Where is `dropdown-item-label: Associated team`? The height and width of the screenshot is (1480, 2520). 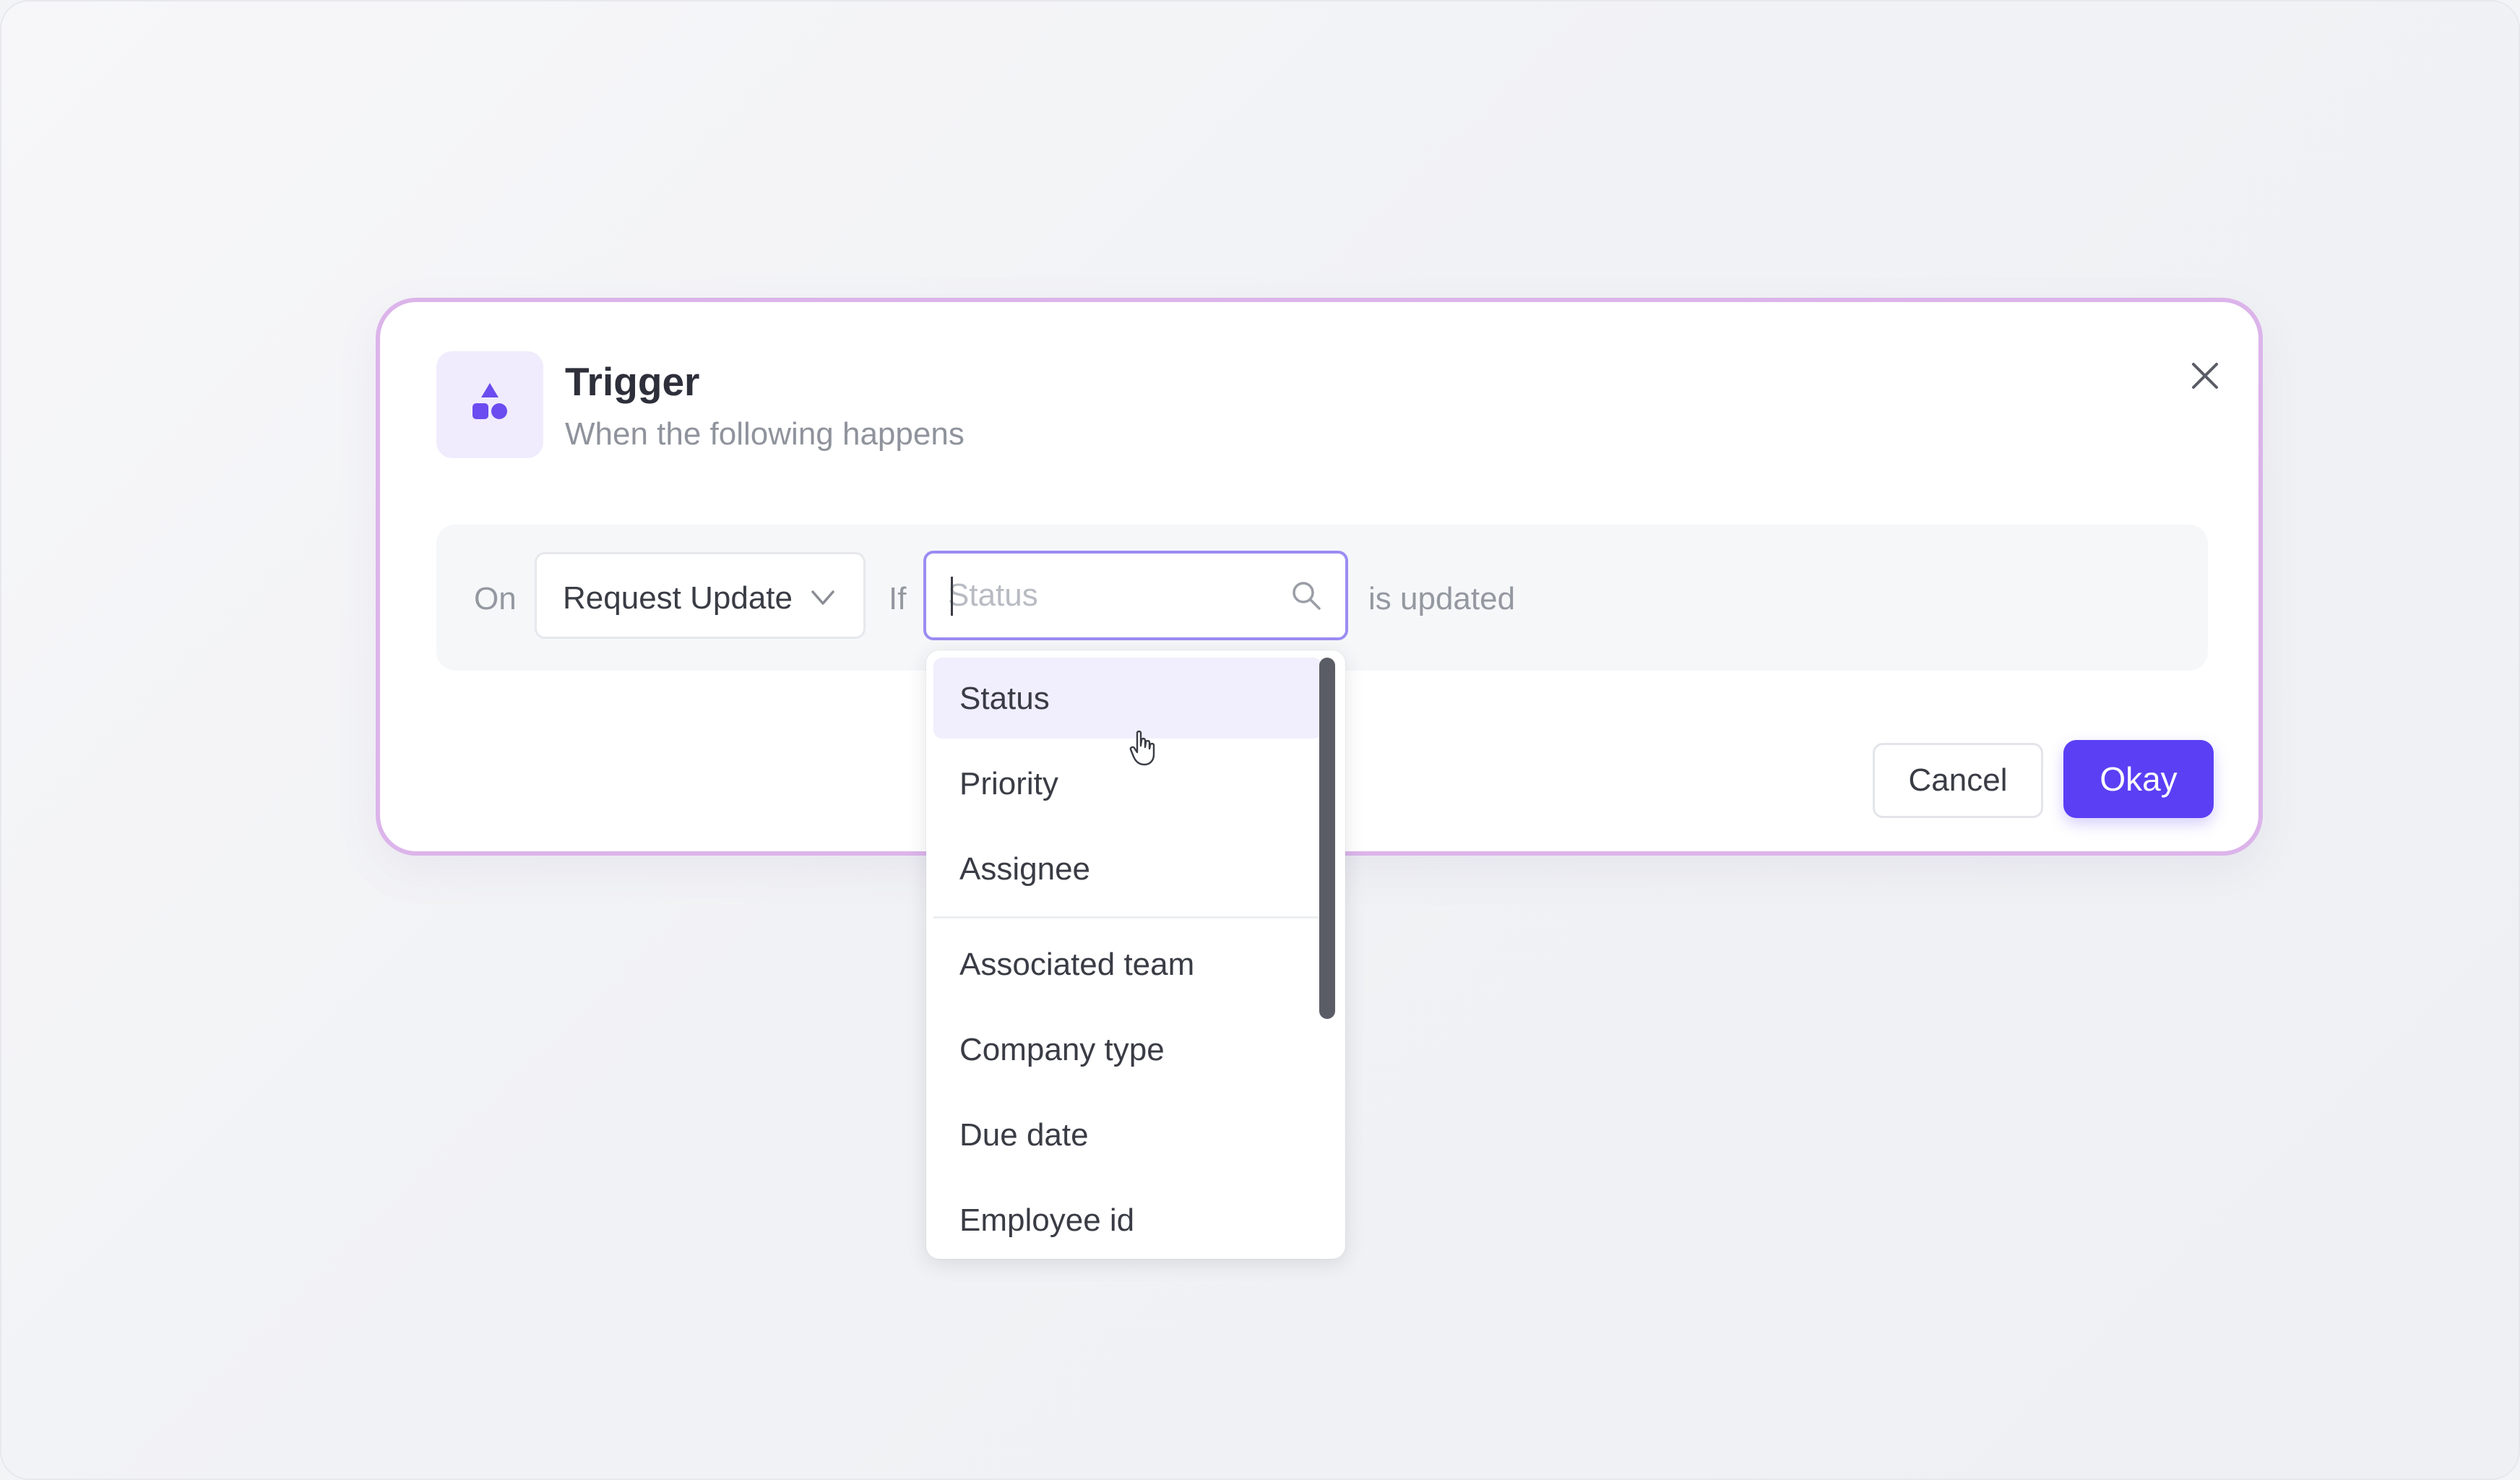
dropdown-item-label: Associated team is located at coordinates (1077, 965).